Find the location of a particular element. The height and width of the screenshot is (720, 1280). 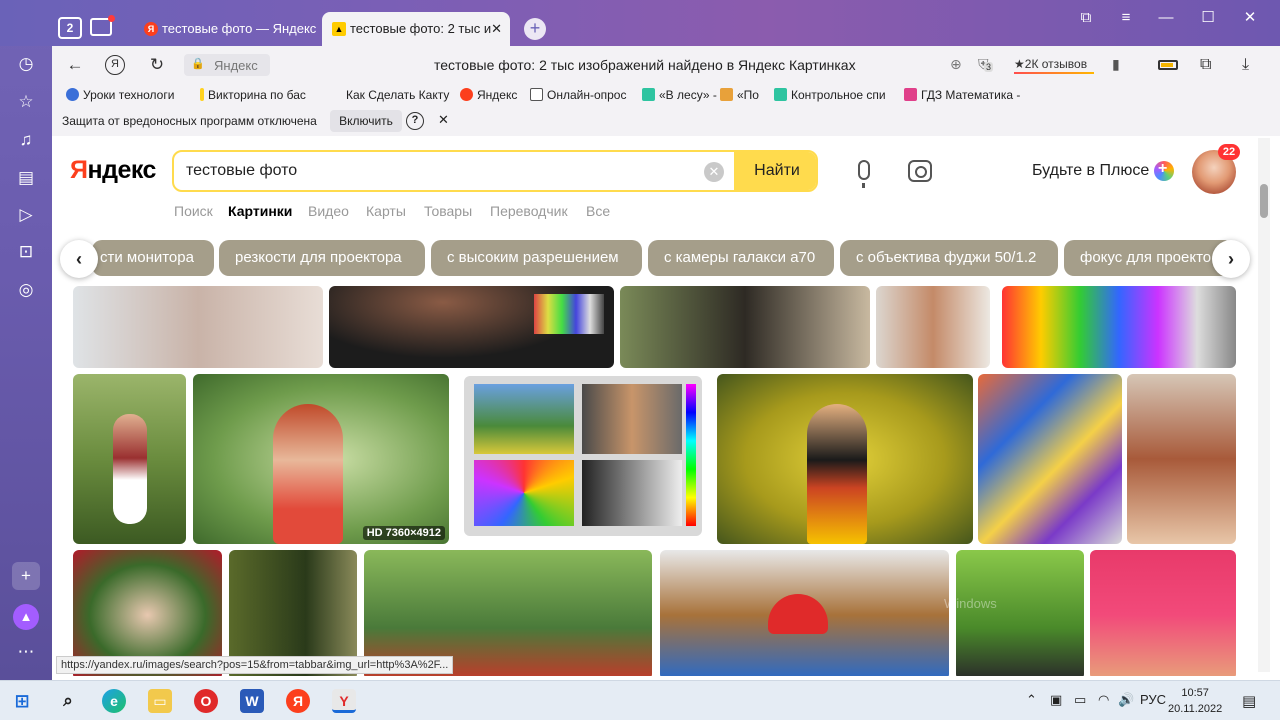

screenshot-icon: ◎ is located at coordinates (26, 290).